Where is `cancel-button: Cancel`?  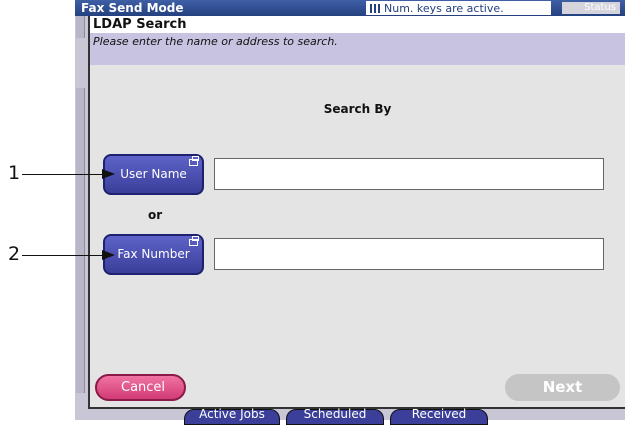 cancel-button: Cancel is located at coordinates (140, 387).